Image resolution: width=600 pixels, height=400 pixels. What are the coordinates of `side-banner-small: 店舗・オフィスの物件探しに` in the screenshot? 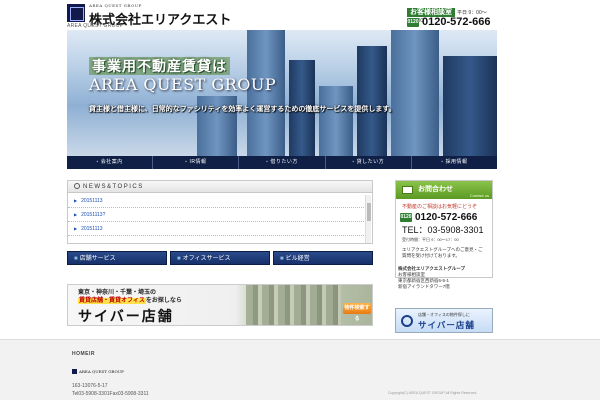 It's located at (444, 314).